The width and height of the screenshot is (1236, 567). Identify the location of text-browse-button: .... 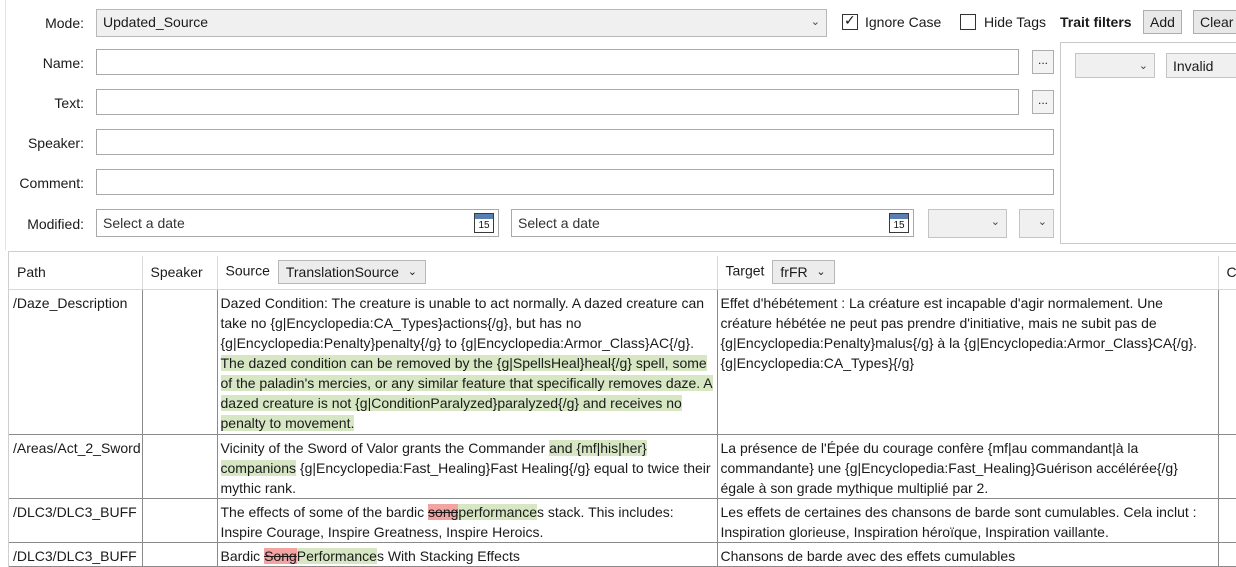
(1043, 102).